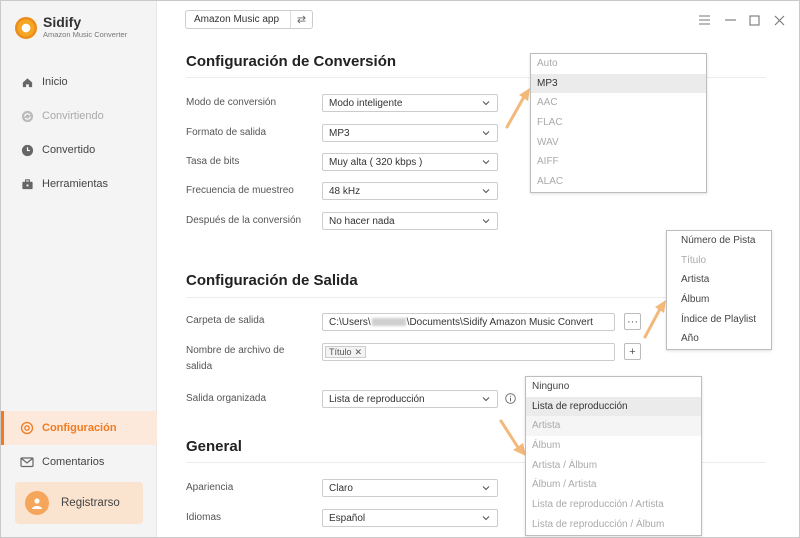 This screenshot has height=538, width=800. I want to click on organized-output-select: Lista de reproducción, so click(410, 399).